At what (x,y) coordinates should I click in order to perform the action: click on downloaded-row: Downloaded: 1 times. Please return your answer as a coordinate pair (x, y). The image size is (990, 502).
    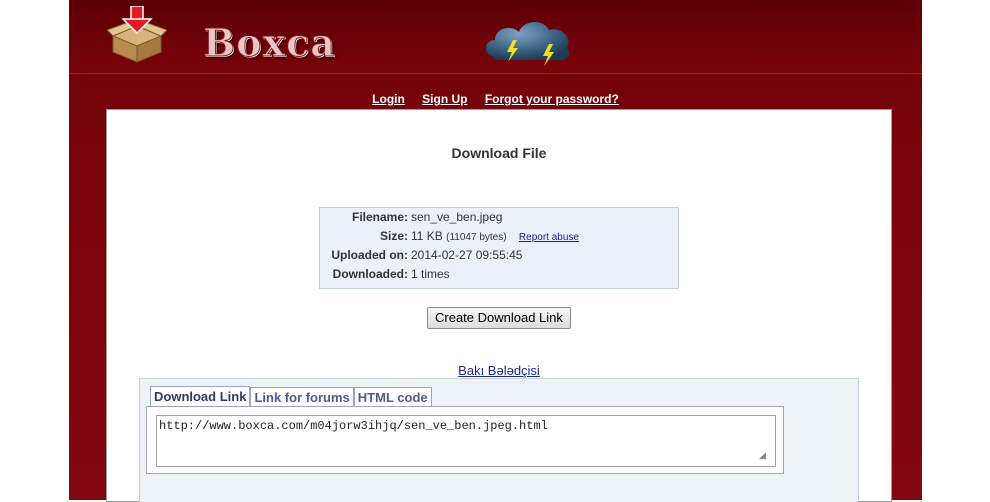
    Looking at the image, I should click on (499, 276).